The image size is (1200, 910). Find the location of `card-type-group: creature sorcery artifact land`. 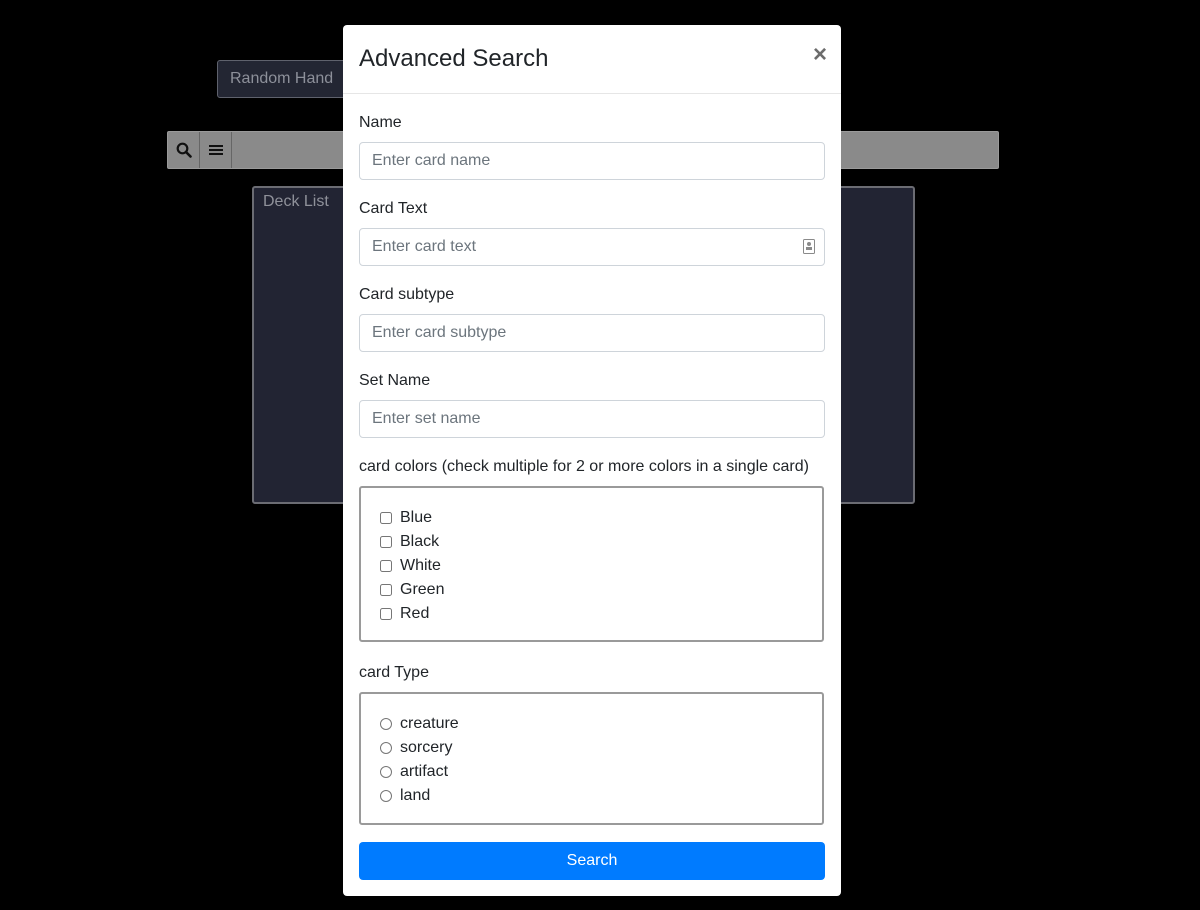

card-type-group: creature sorcery artifact land is located at coordinates (591, 758).